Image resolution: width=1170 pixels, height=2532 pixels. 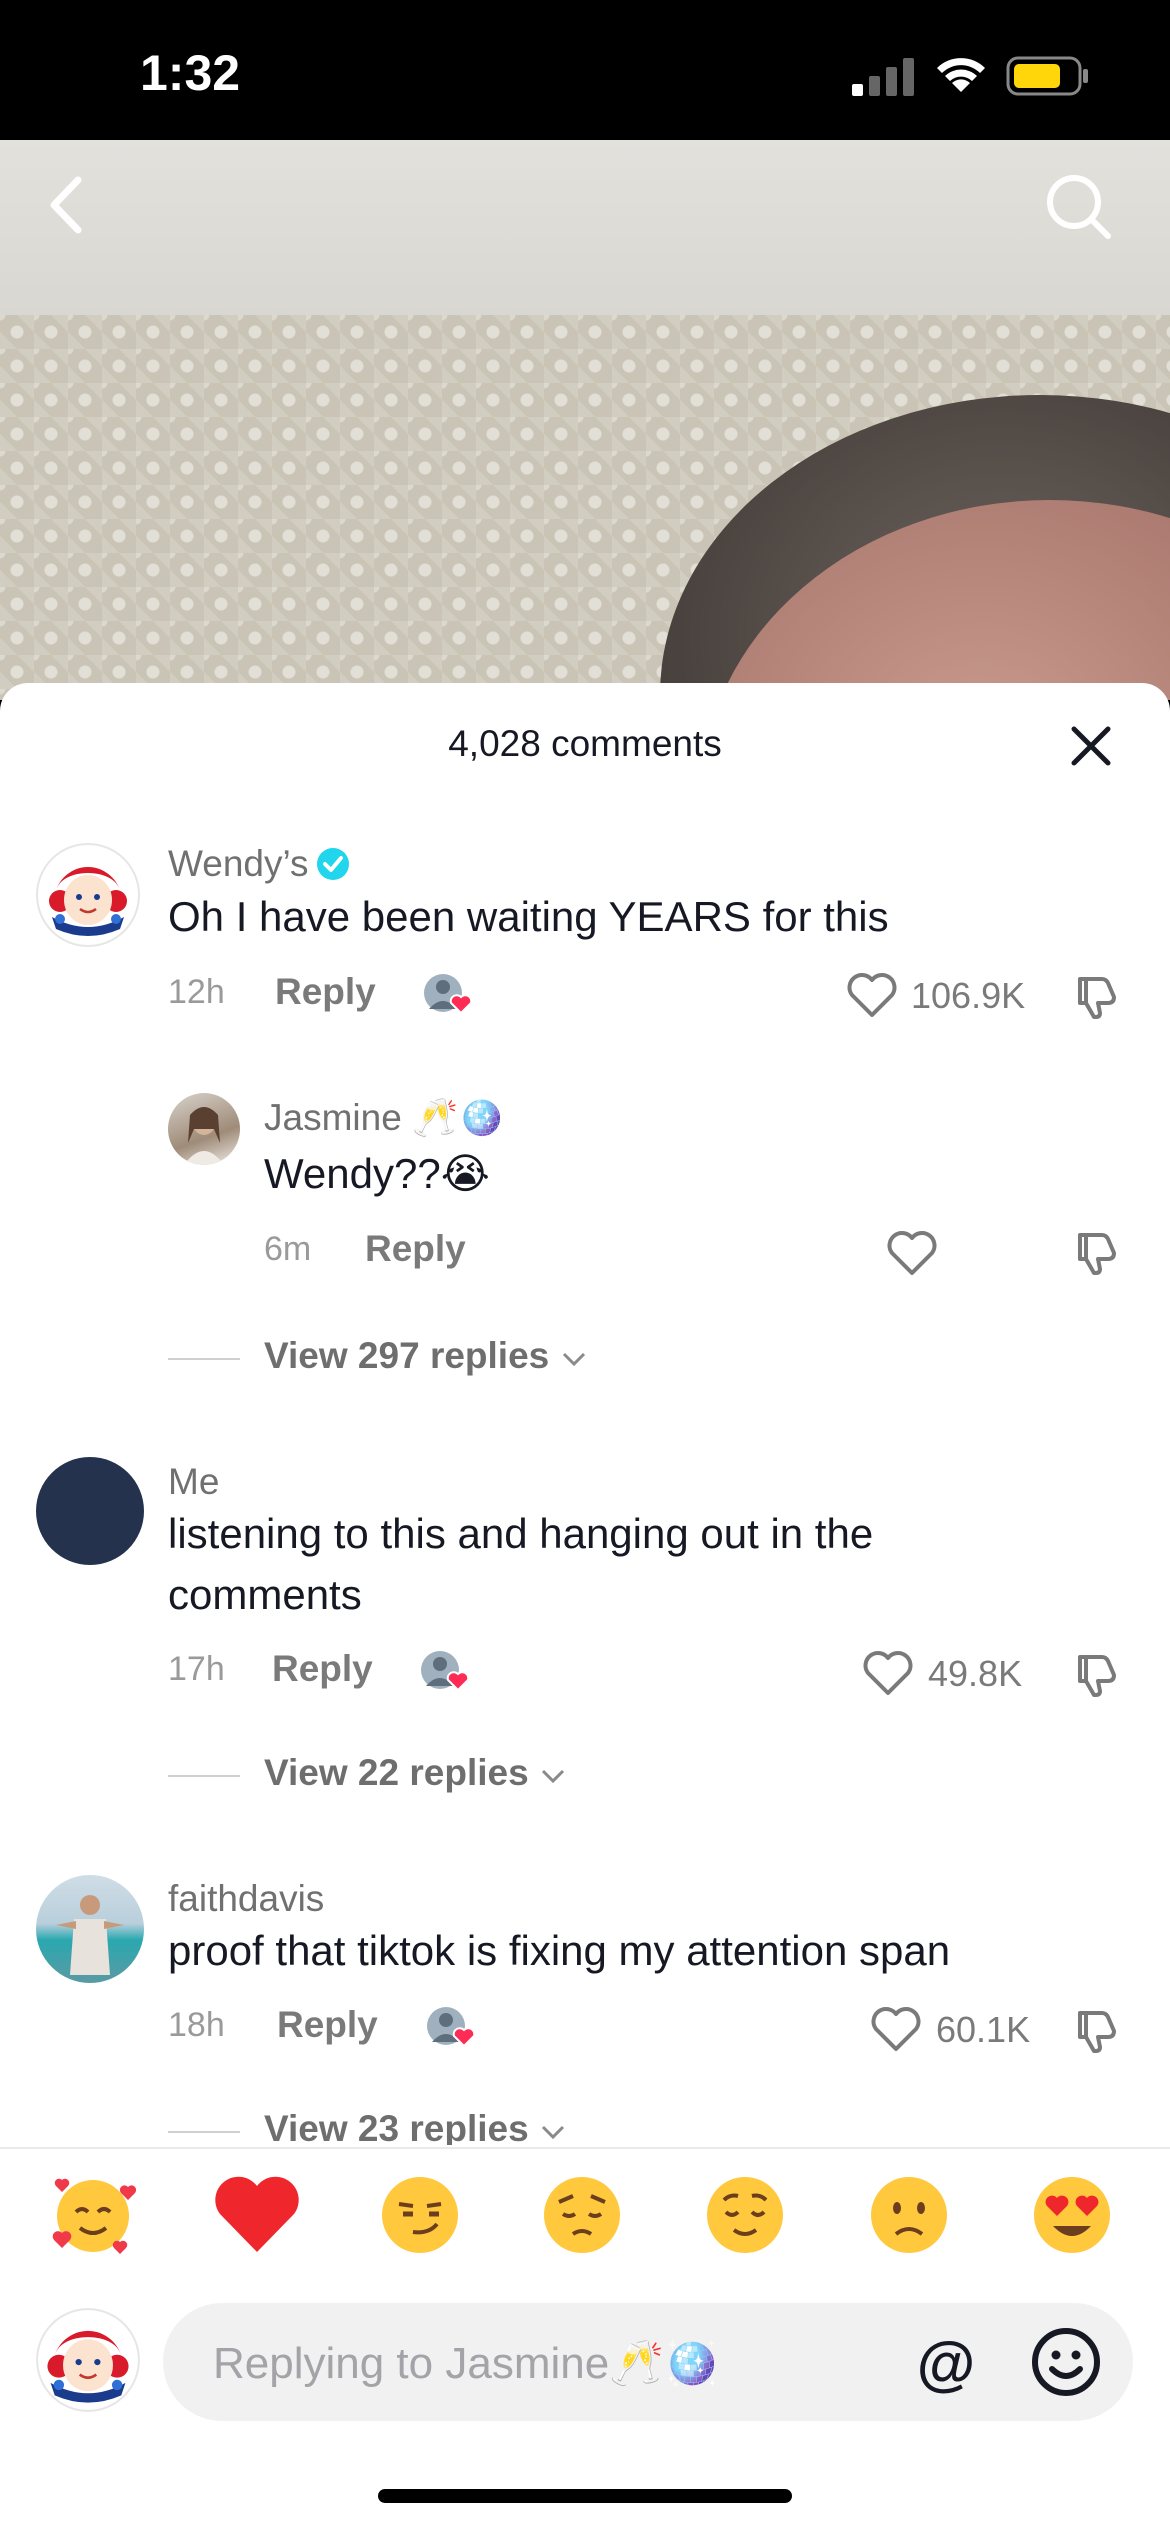 I want to click on status-time: 1:32, so click(x=190, y=73).